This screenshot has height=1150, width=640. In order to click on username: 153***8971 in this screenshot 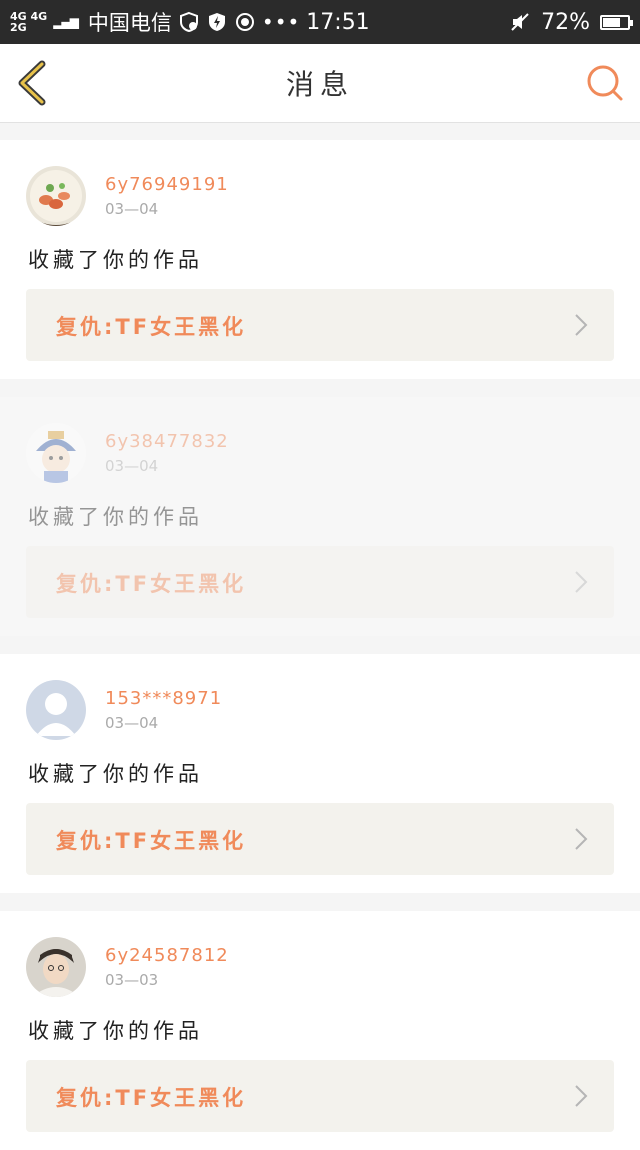, I will do `click(163, 698)`.